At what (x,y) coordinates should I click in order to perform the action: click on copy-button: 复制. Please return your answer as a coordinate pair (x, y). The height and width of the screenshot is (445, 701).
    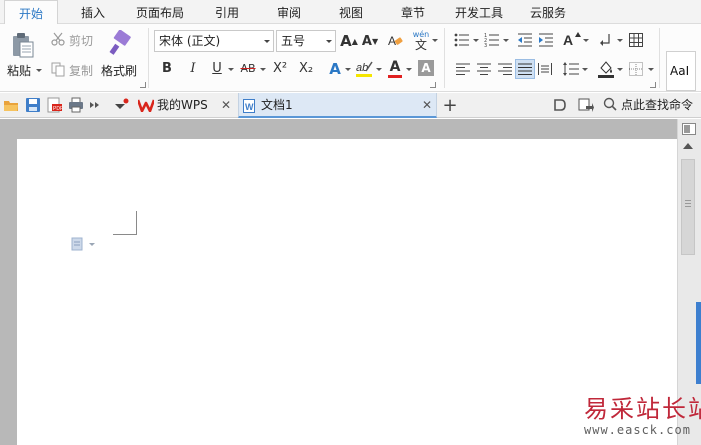
    Looking at the image, I should click on (81, 70).